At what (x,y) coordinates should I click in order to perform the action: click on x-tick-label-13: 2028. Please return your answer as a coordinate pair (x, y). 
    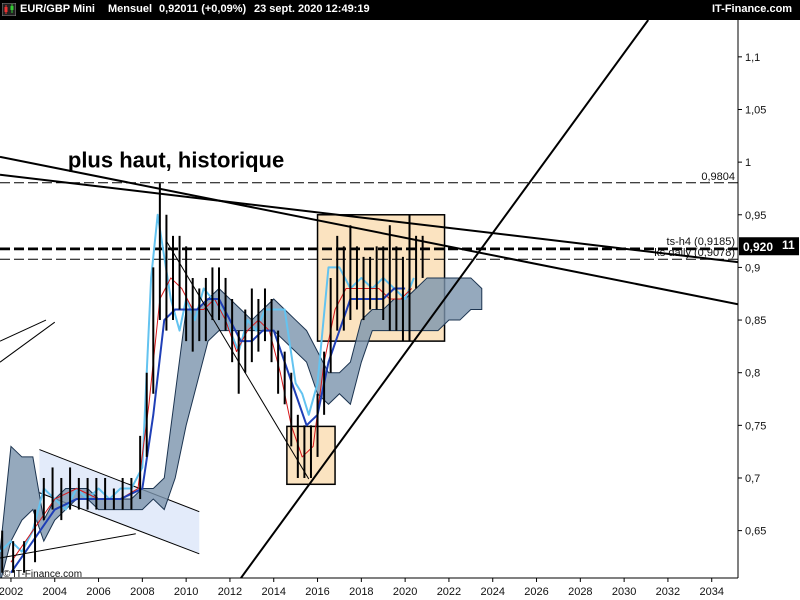
    Looking at the image, I should click on (580, 592).